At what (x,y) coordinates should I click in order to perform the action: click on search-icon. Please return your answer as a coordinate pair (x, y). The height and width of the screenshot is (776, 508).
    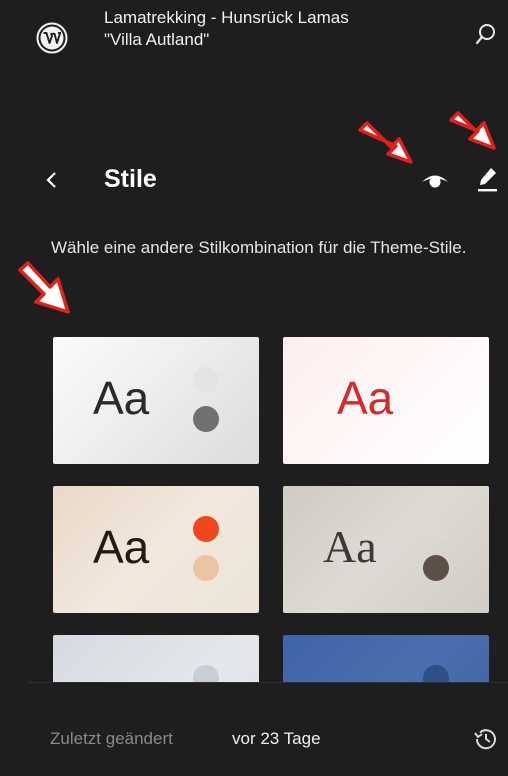
    Looking at the image, I should click on (485, 34).